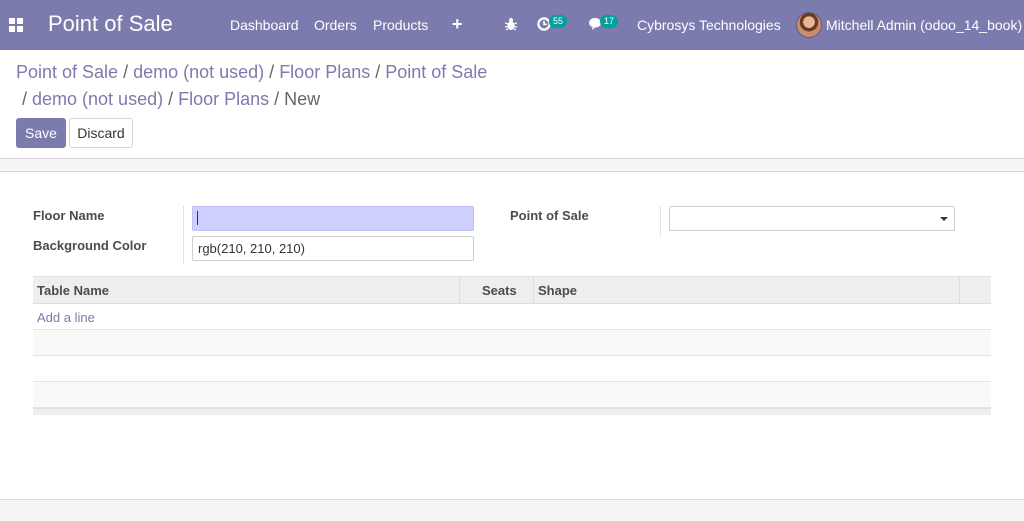  What do you see at coordinates (41, 133) in the screenshot?
I see `save-button: Save` at bounding box center [41, 133].